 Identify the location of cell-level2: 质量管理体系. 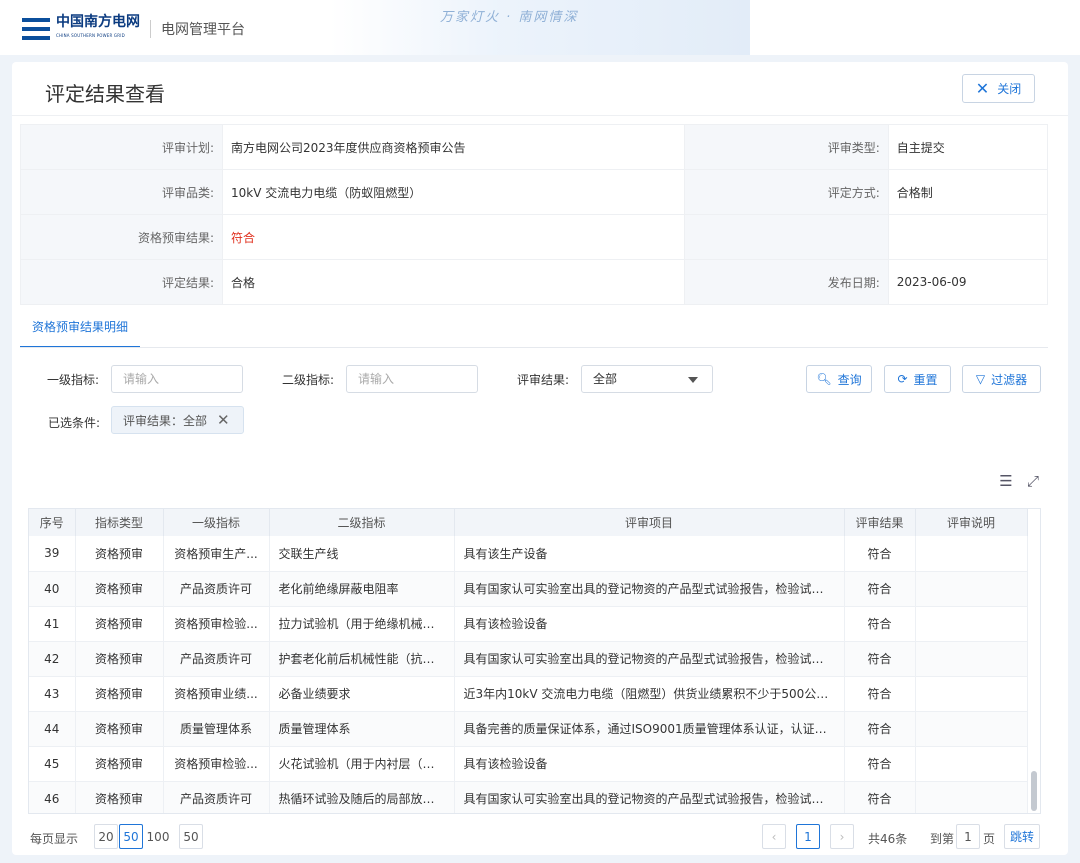
(362, 729).